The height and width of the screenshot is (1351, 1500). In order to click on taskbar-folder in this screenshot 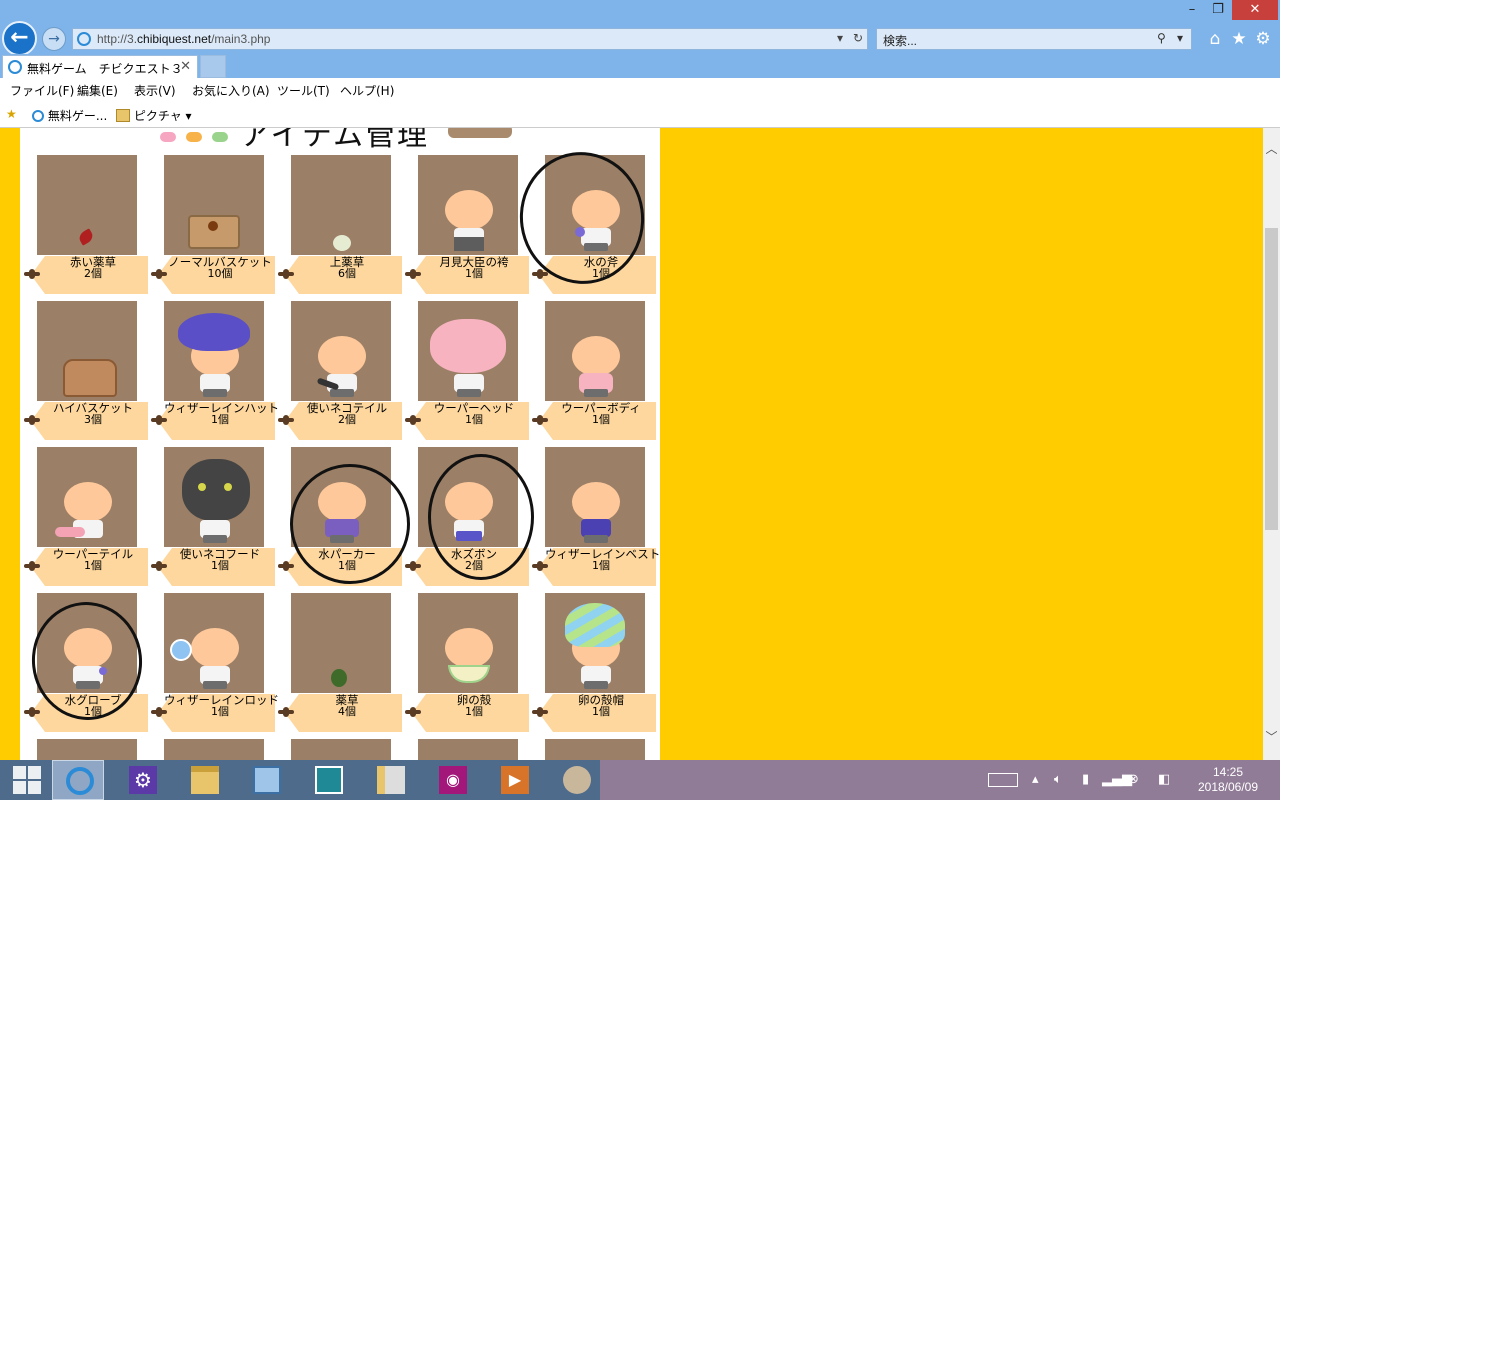, I will do `click(390, 780)`.